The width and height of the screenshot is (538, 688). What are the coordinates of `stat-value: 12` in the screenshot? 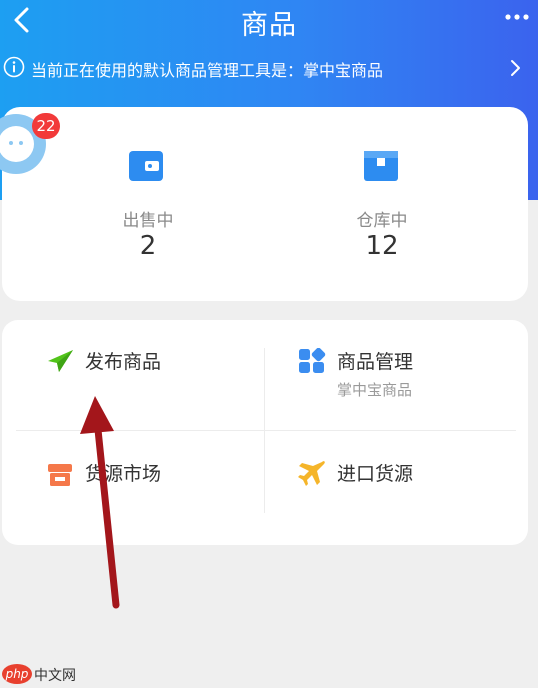 It's located at (382, 246).